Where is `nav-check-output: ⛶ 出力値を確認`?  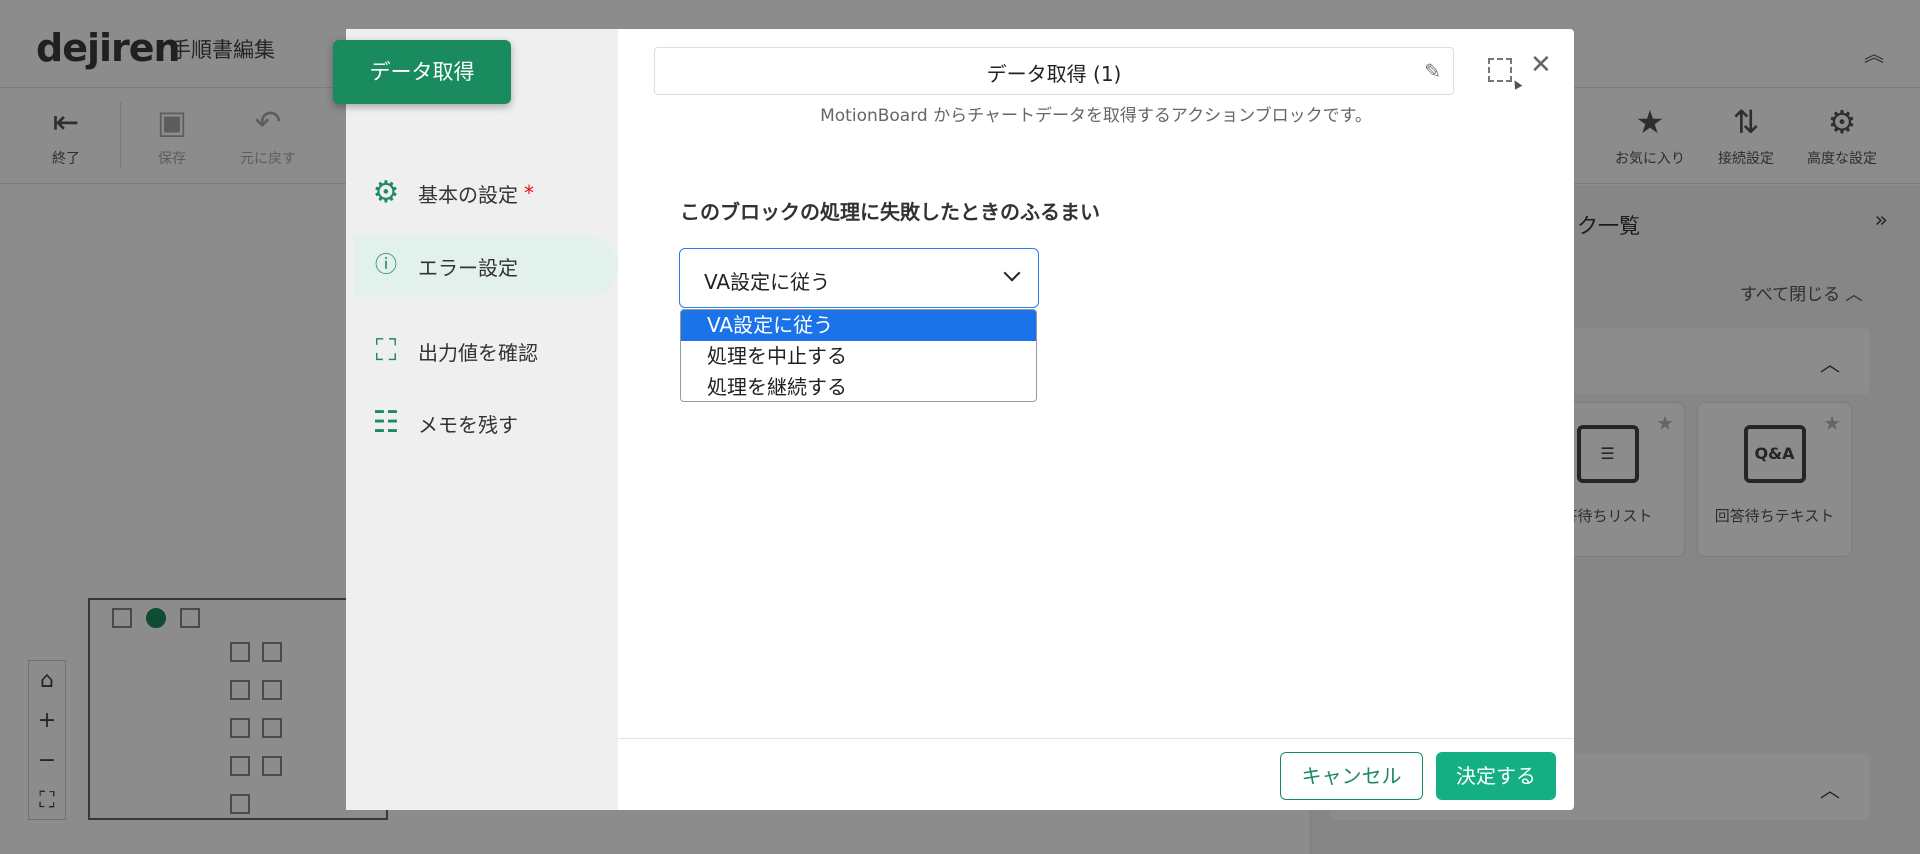 nav-check-output: ⛶ 出力値を確認 is located at coordinates (486, 351).